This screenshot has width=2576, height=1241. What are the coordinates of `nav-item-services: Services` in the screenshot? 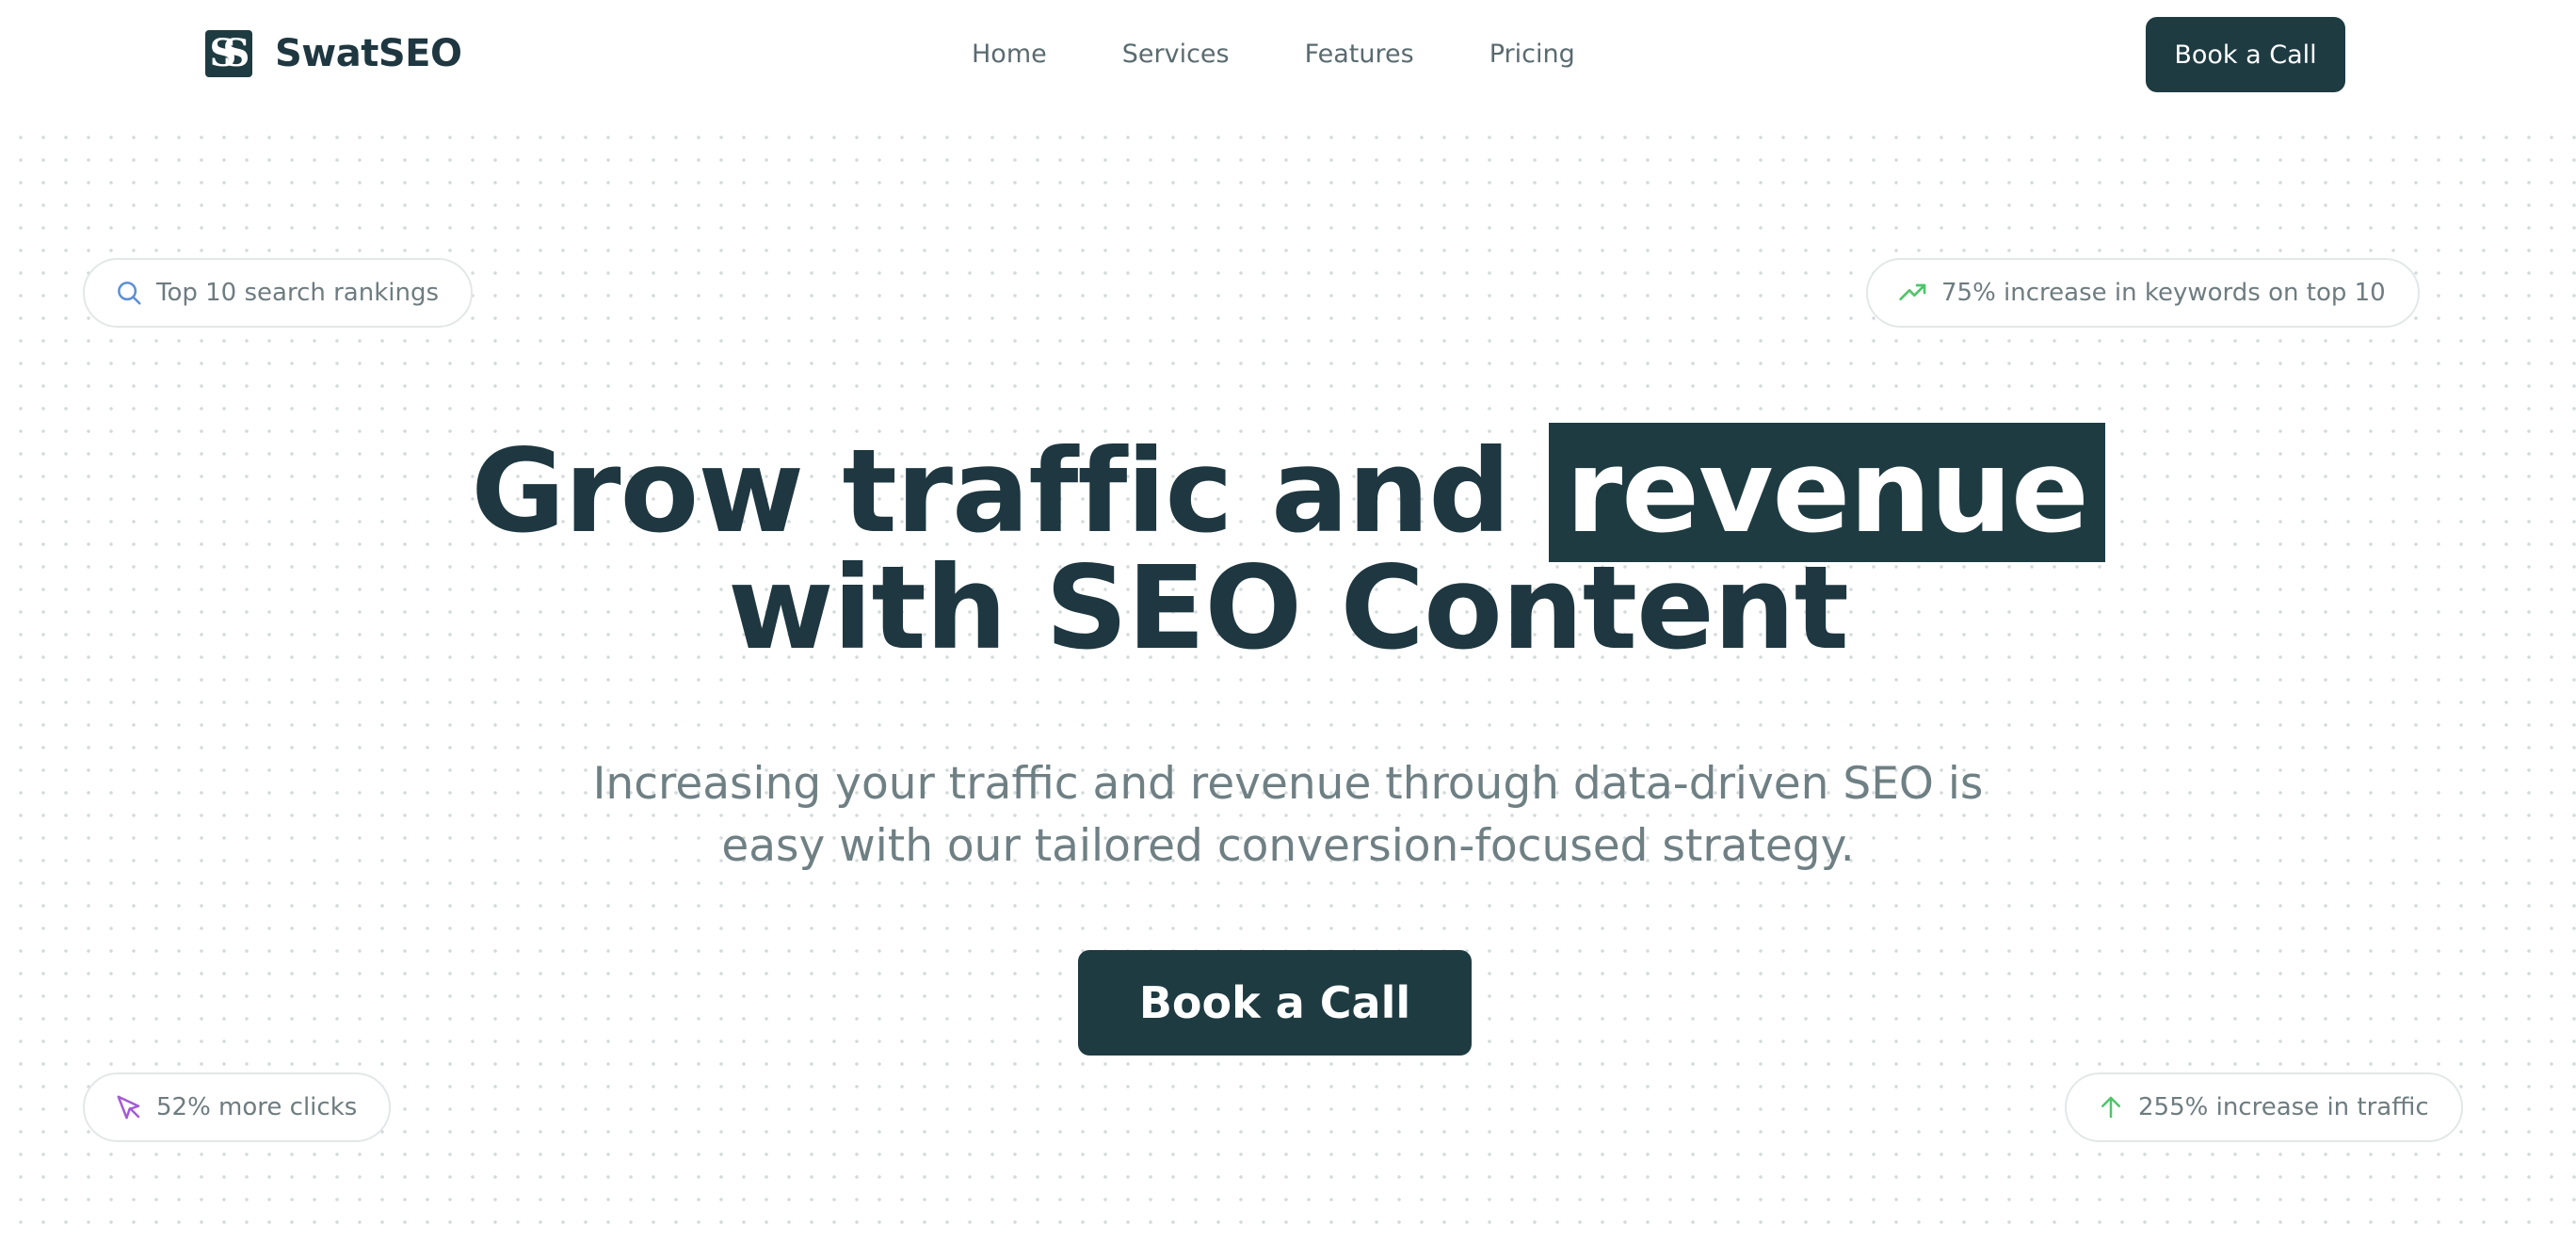 It's located at (1176, 54).